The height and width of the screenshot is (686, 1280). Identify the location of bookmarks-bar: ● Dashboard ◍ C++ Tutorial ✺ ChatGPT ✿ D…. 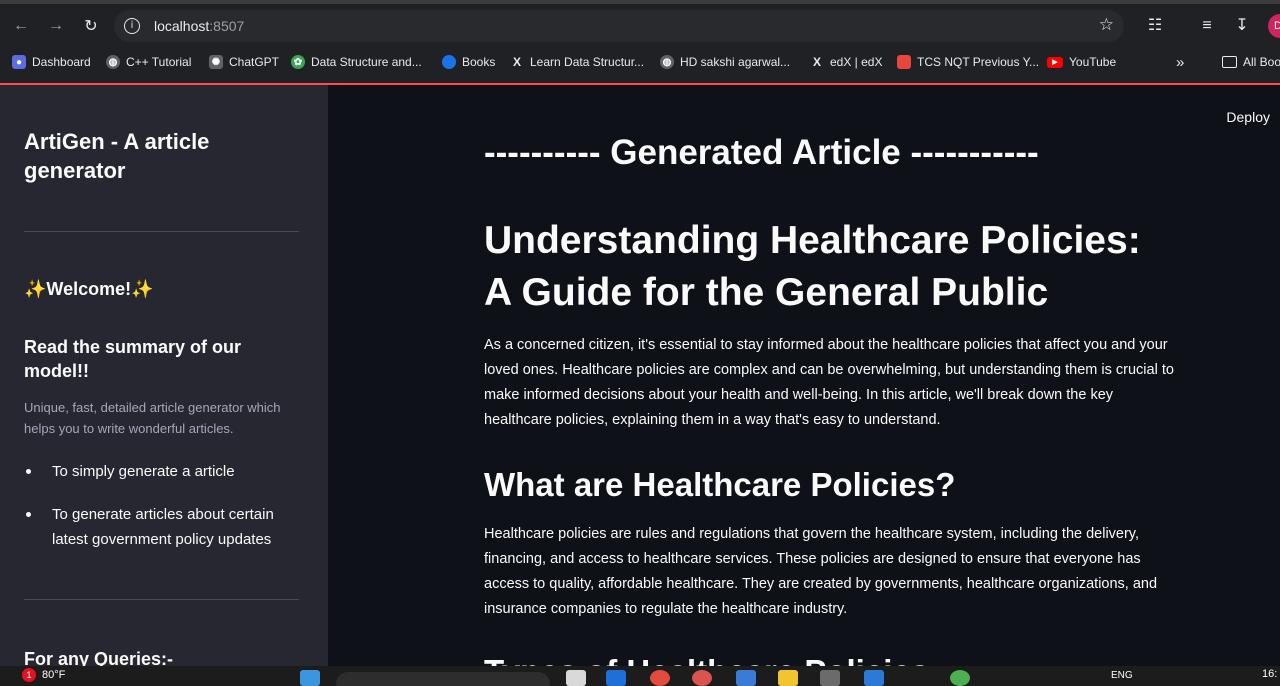
(640, 62).